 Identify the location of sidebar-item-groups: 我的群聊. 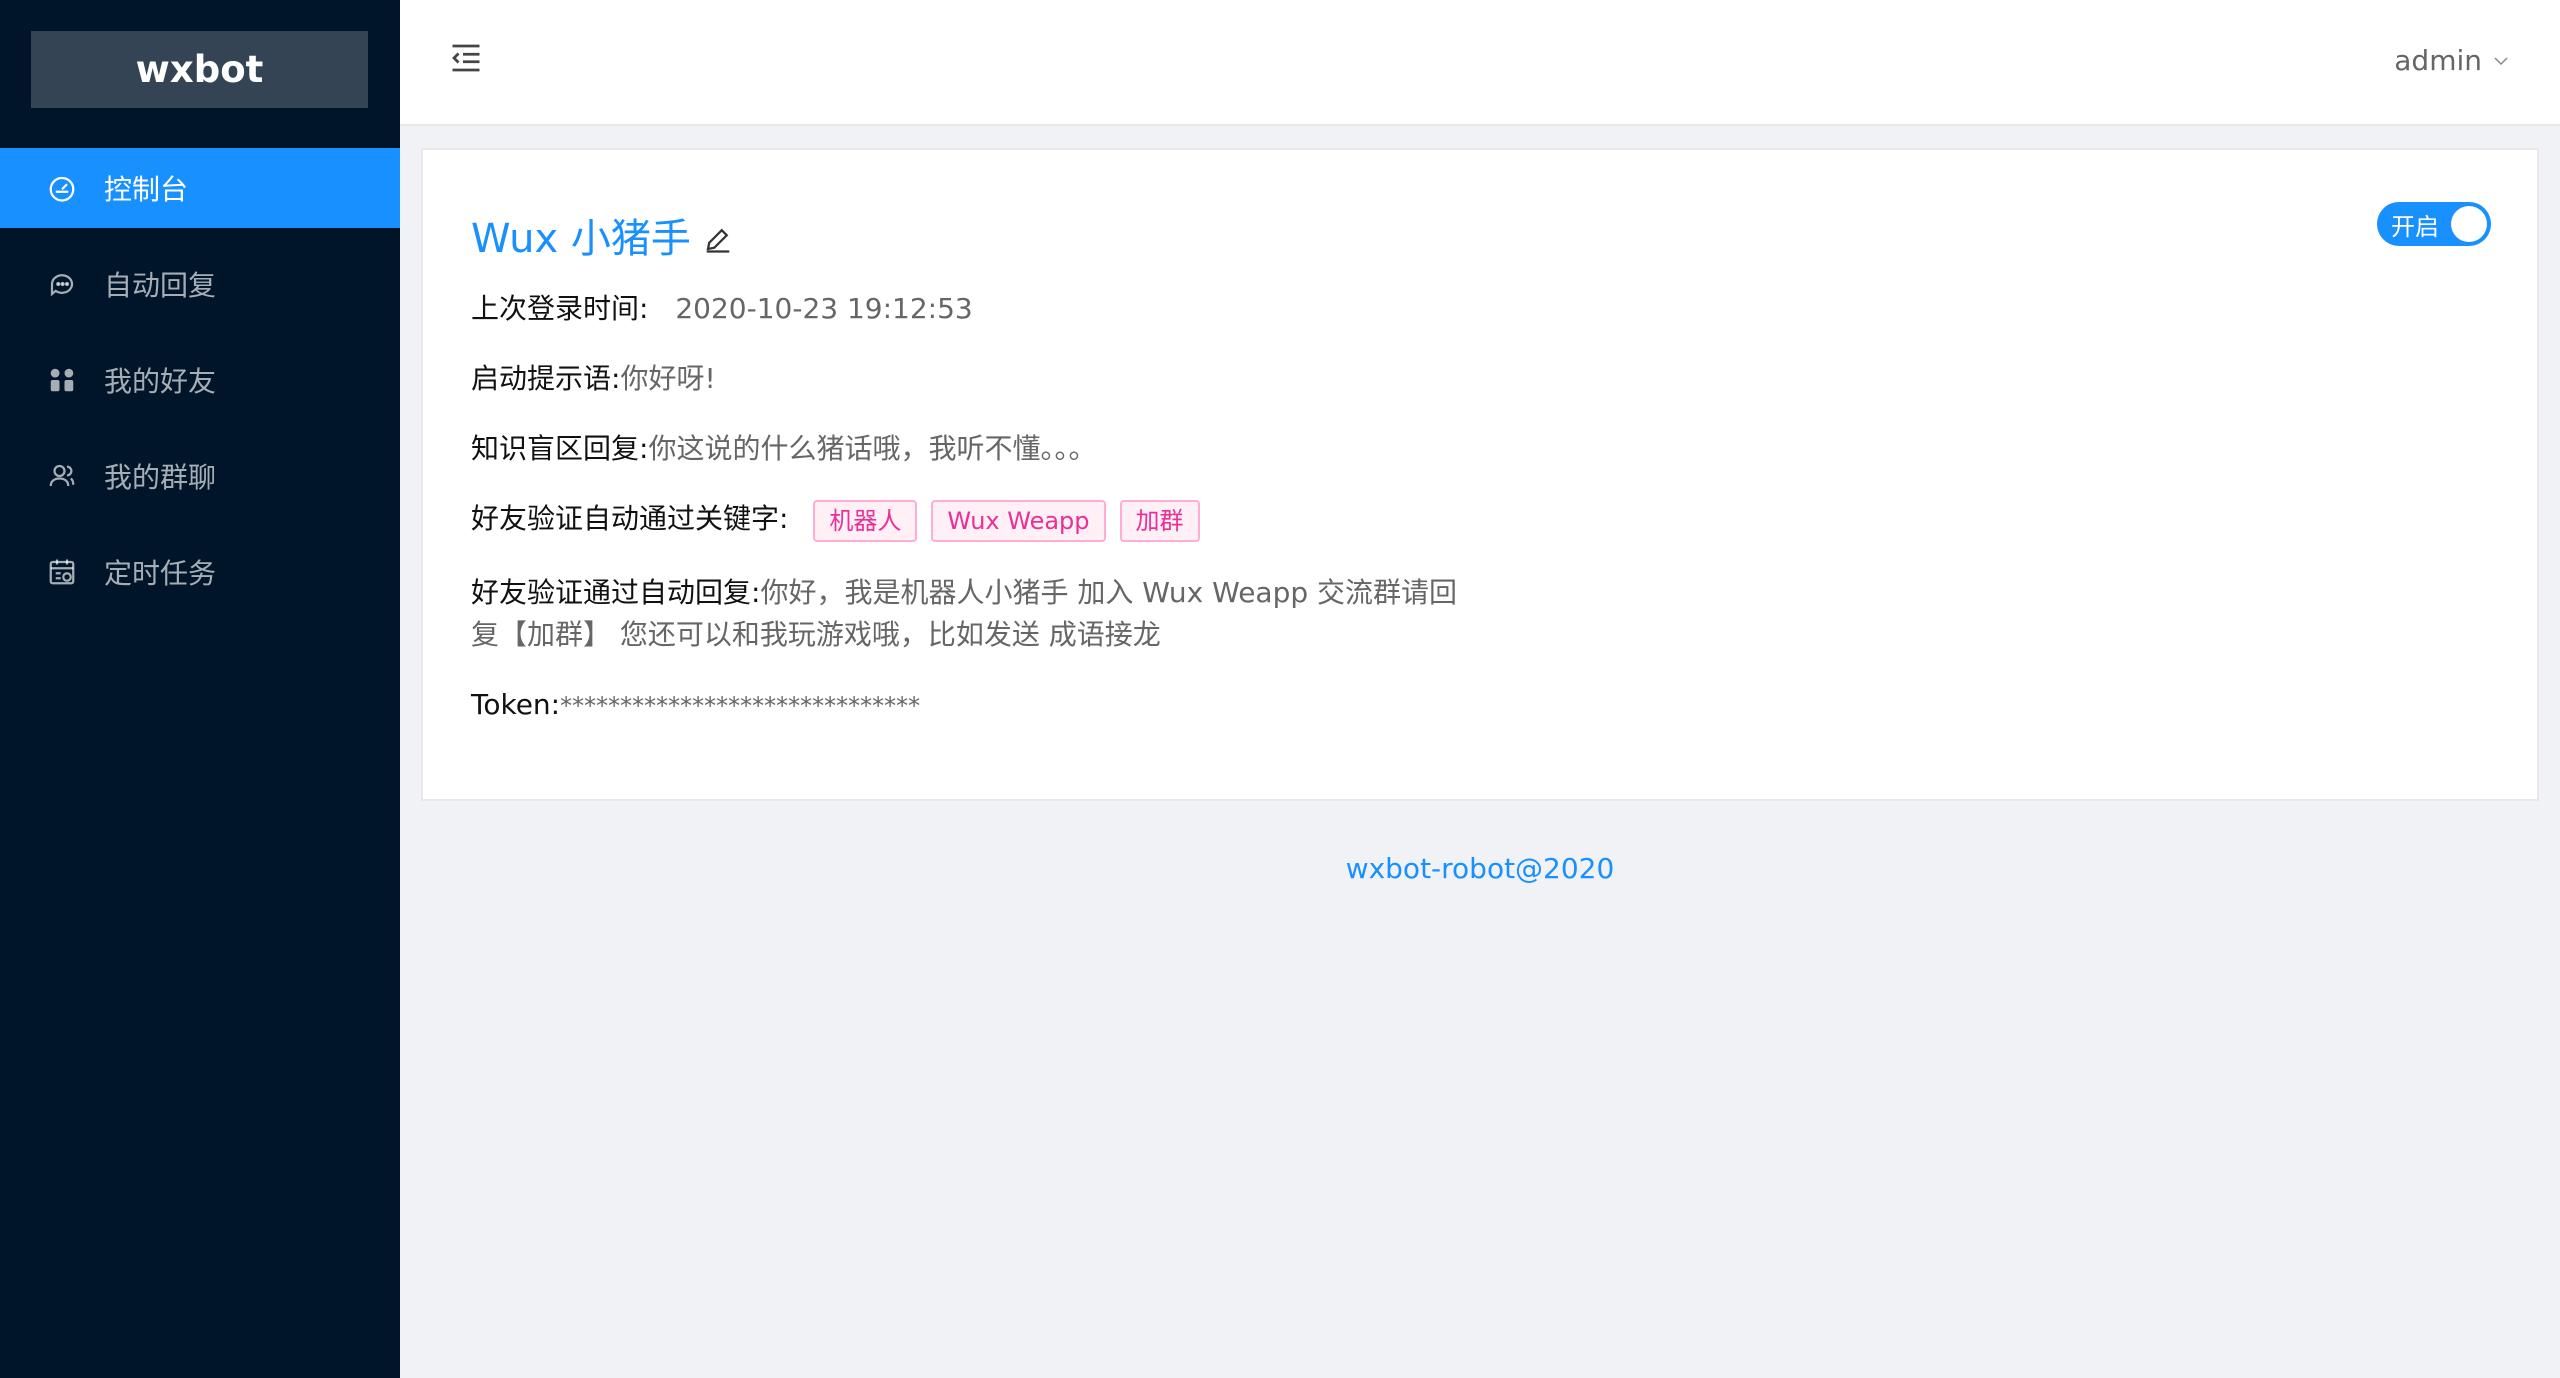
(200, 476).